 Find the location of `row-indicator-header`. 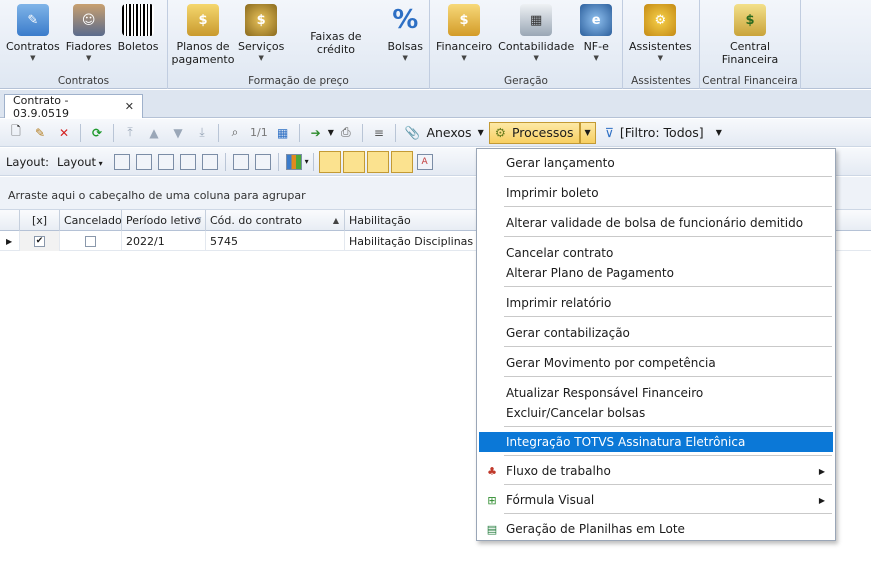

row-indicator-header is located at coordinates (10, 220).